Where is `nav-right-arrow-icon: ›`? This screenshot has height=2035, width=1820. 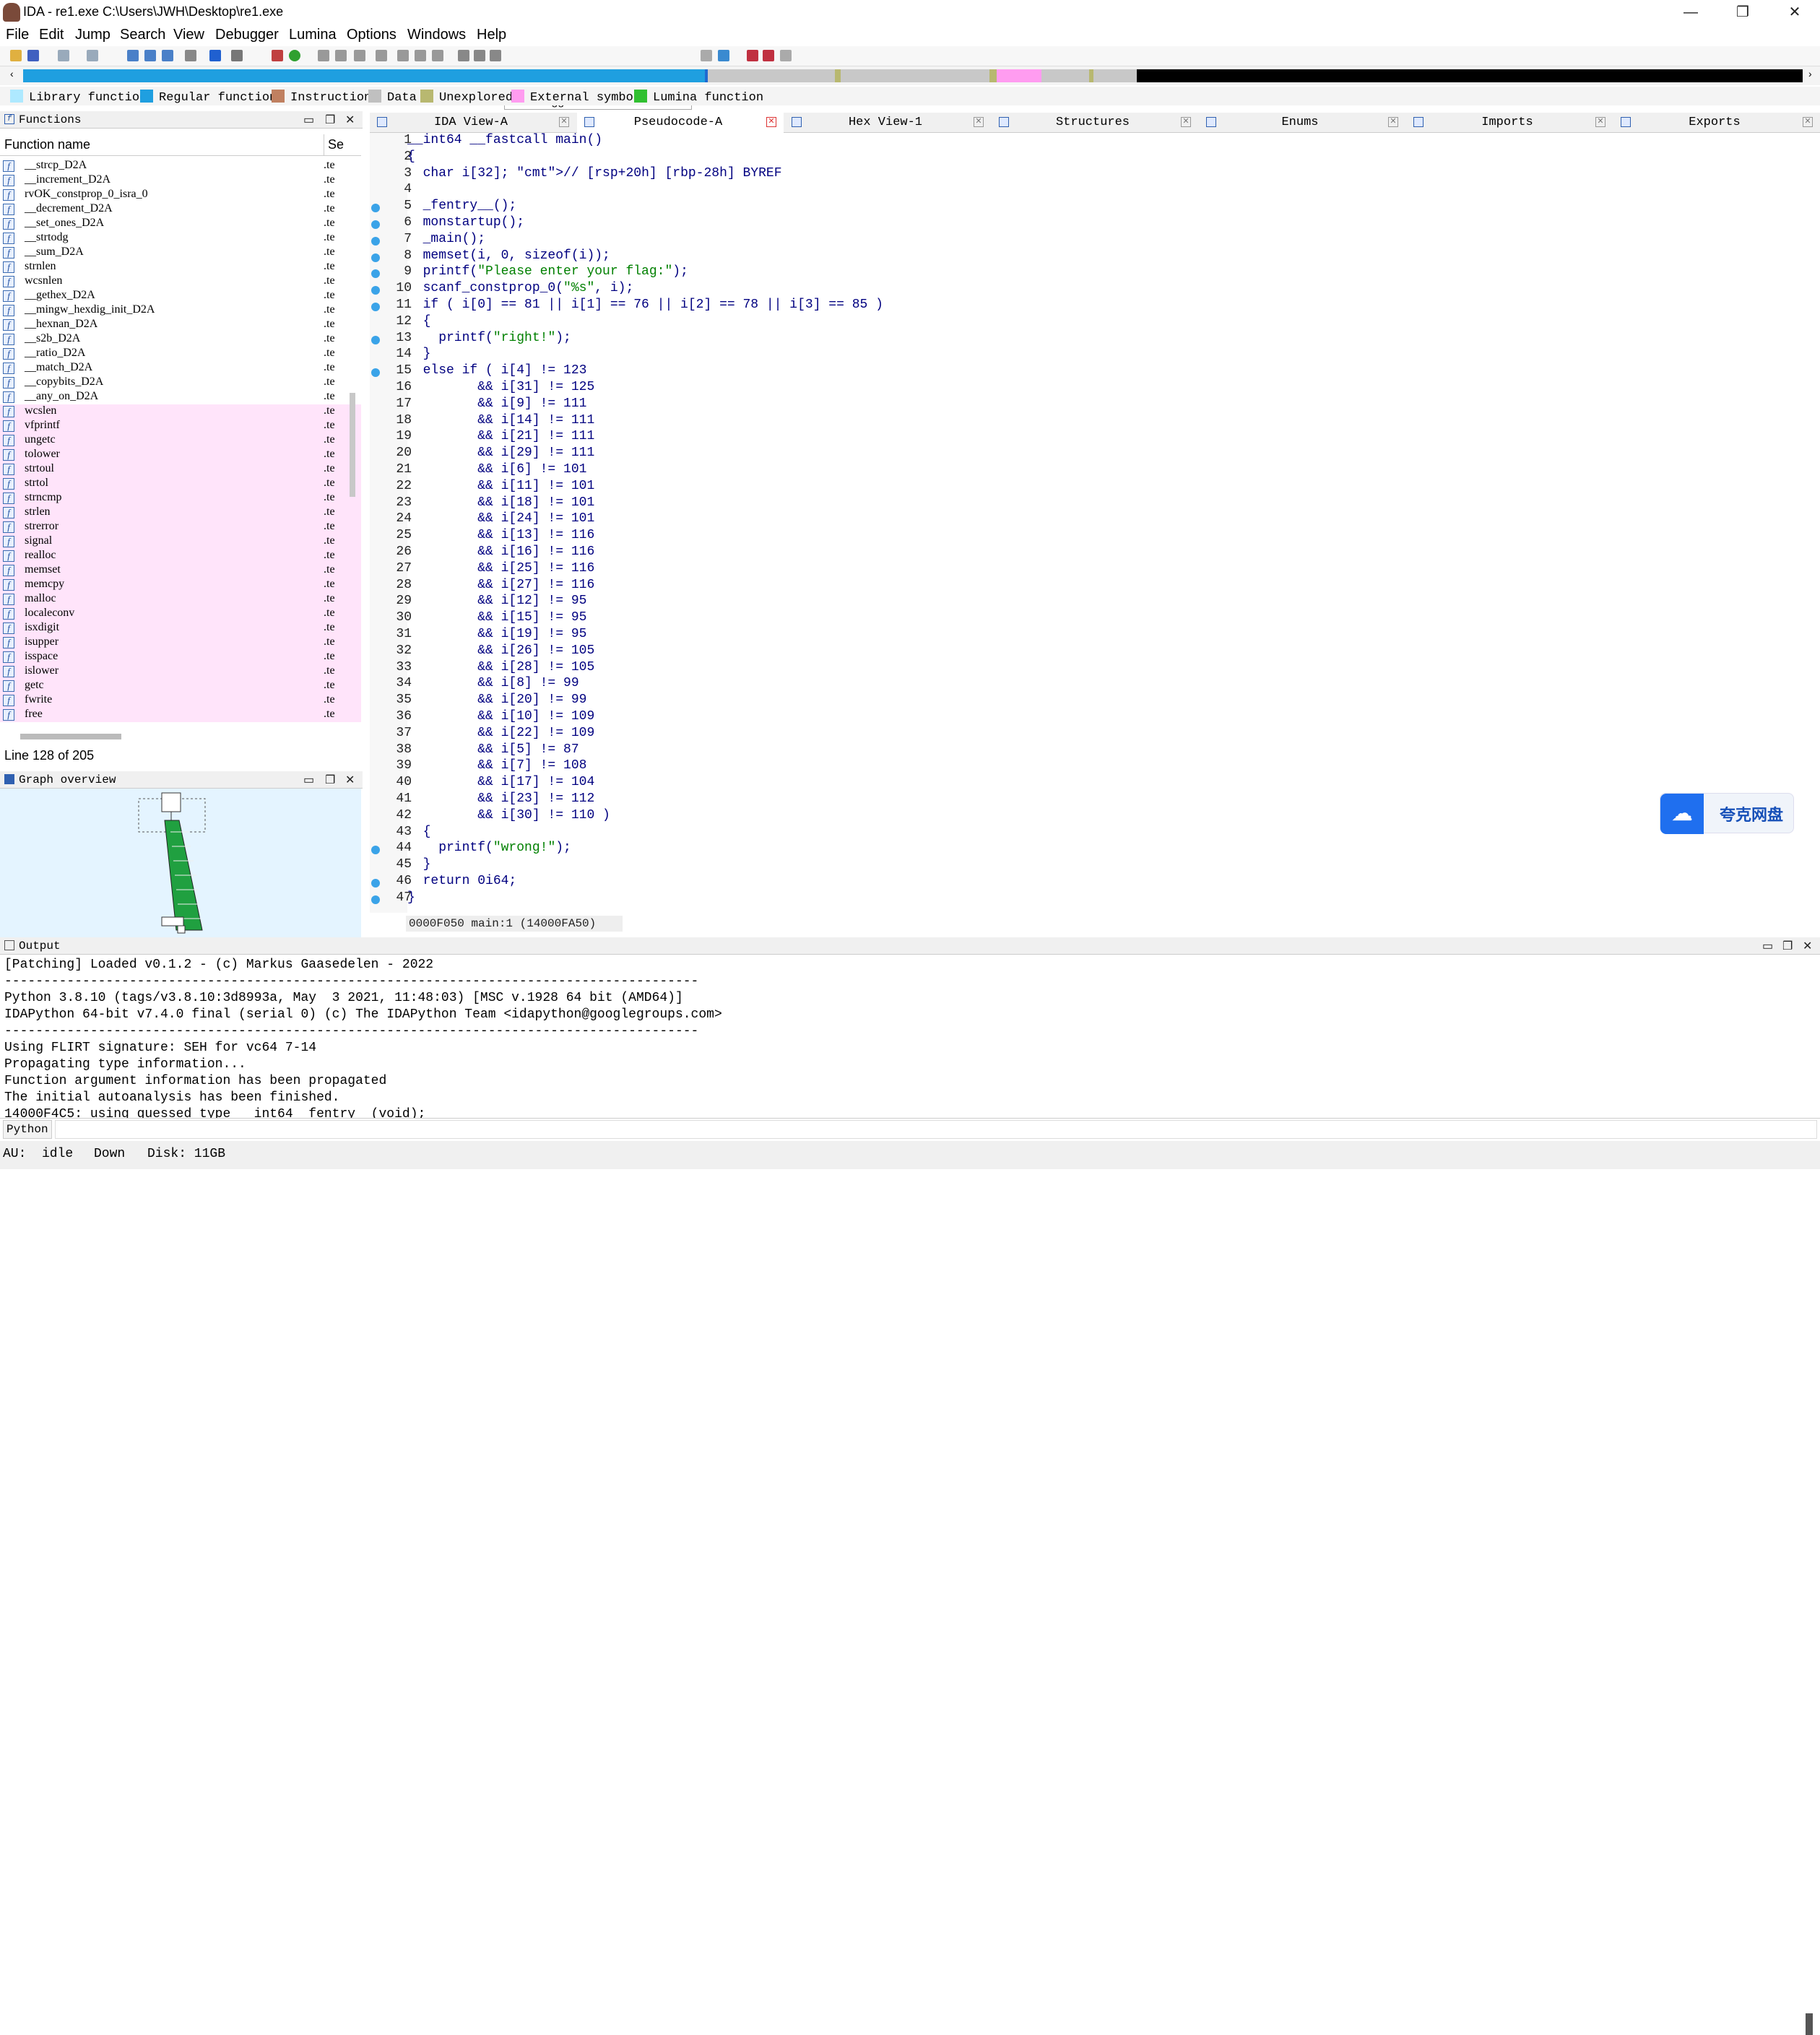
nav-right-arrow-icon: › is located at coordinates (1810, 74).